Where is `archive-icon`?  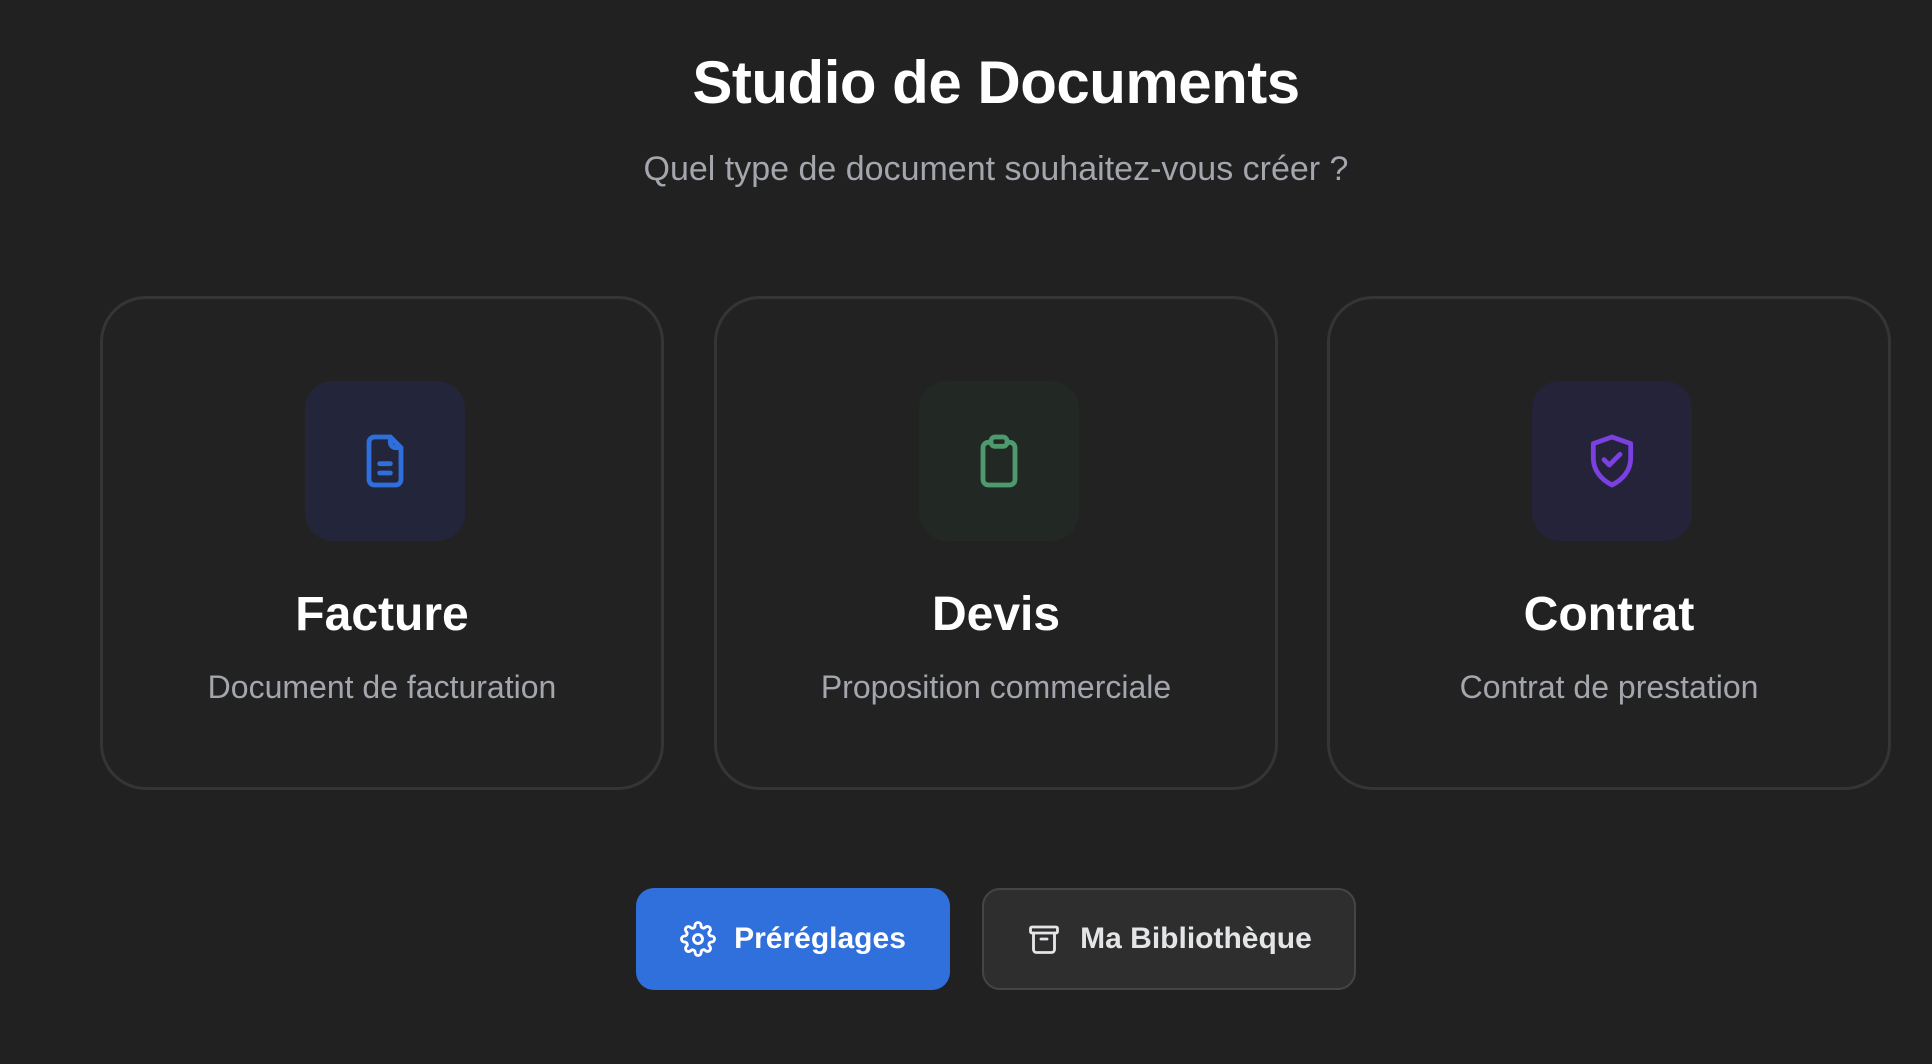 archive-icon is located at coordinates (1044, 939).